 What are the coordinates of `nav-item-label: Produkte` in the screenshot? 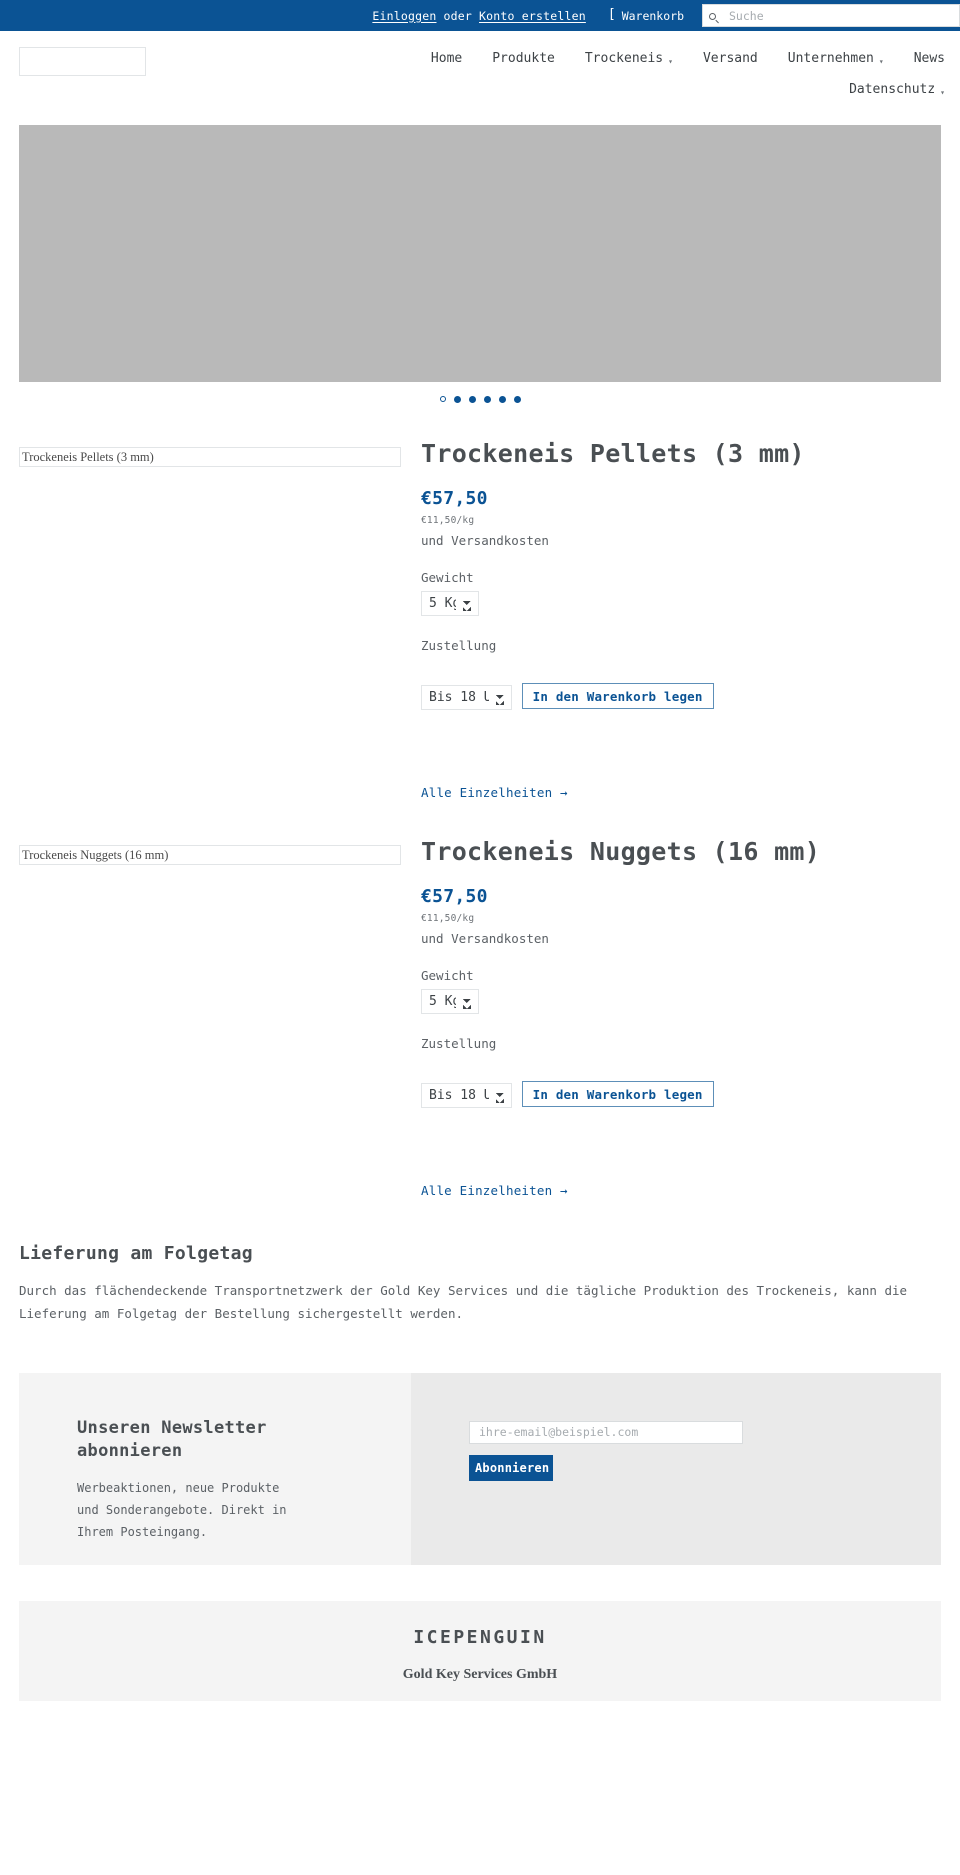 It's located at (523, 58).